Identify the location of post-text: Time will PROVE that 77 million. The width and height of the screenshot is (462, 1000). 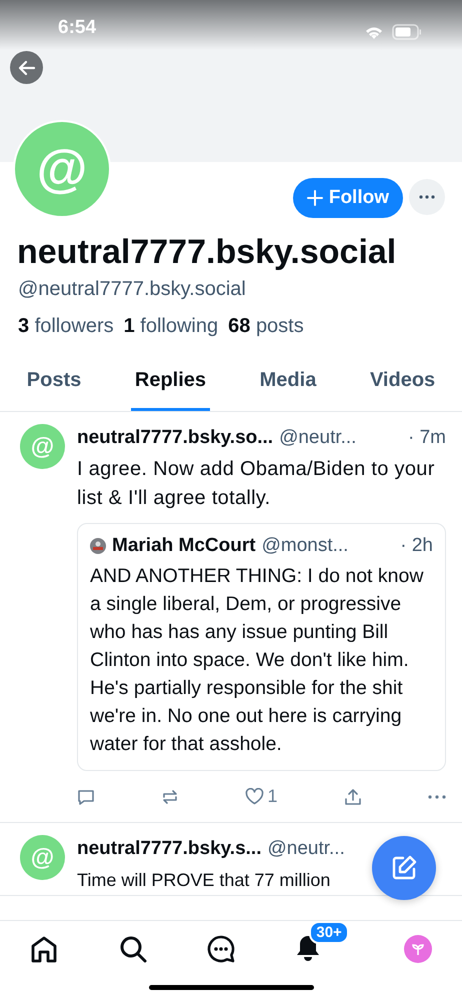
(203, 880).